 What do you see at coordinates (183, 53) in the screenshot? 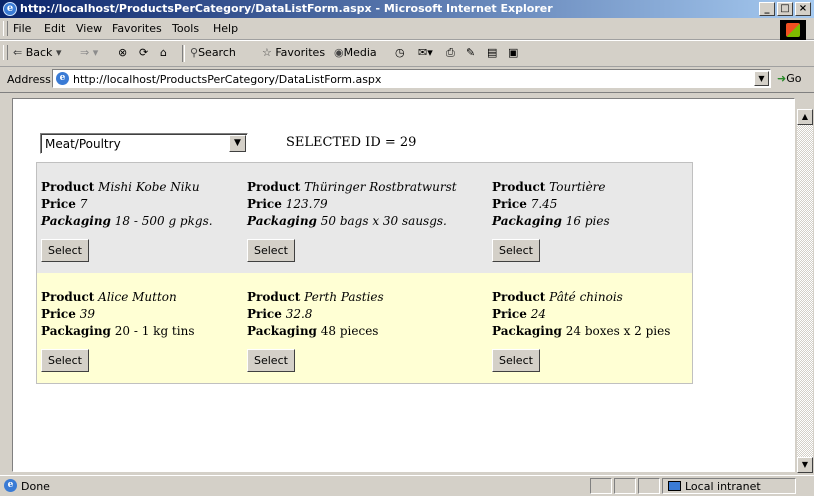
I see `toolbar-separator` at bounding box center [183, 53].